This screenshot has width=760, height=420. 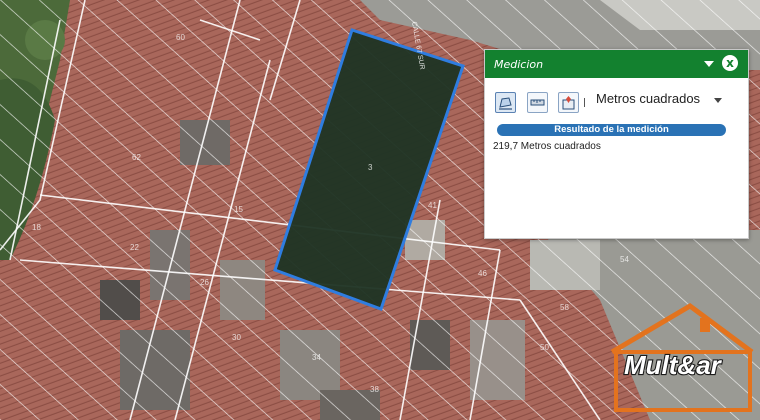 I want to click on result-header: Resultado de la medición, so click(x=611, y=130).